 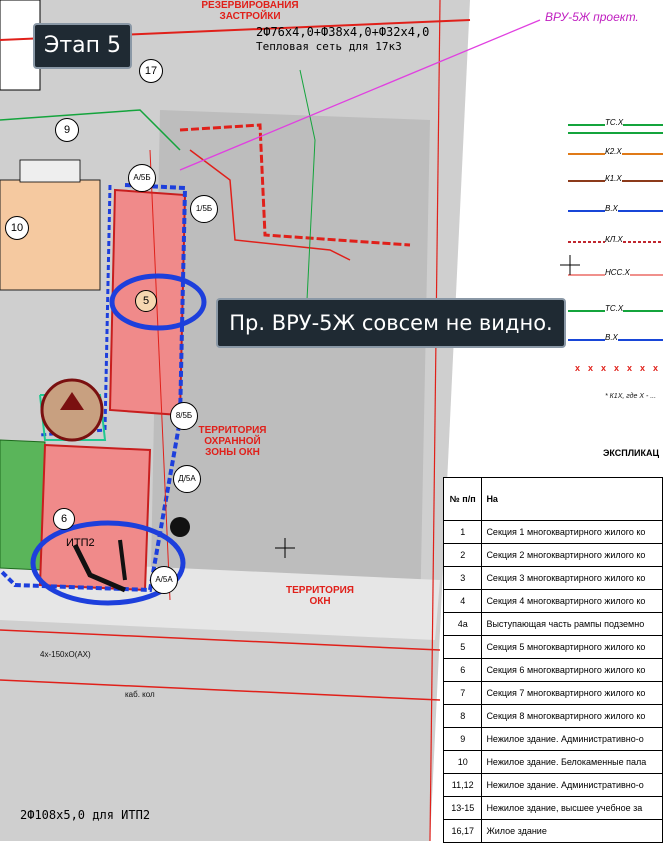 What do you see at coordinates (146, 301) in the screenshot?
I see `marker-5: 5` at bounding box center [146, 301].